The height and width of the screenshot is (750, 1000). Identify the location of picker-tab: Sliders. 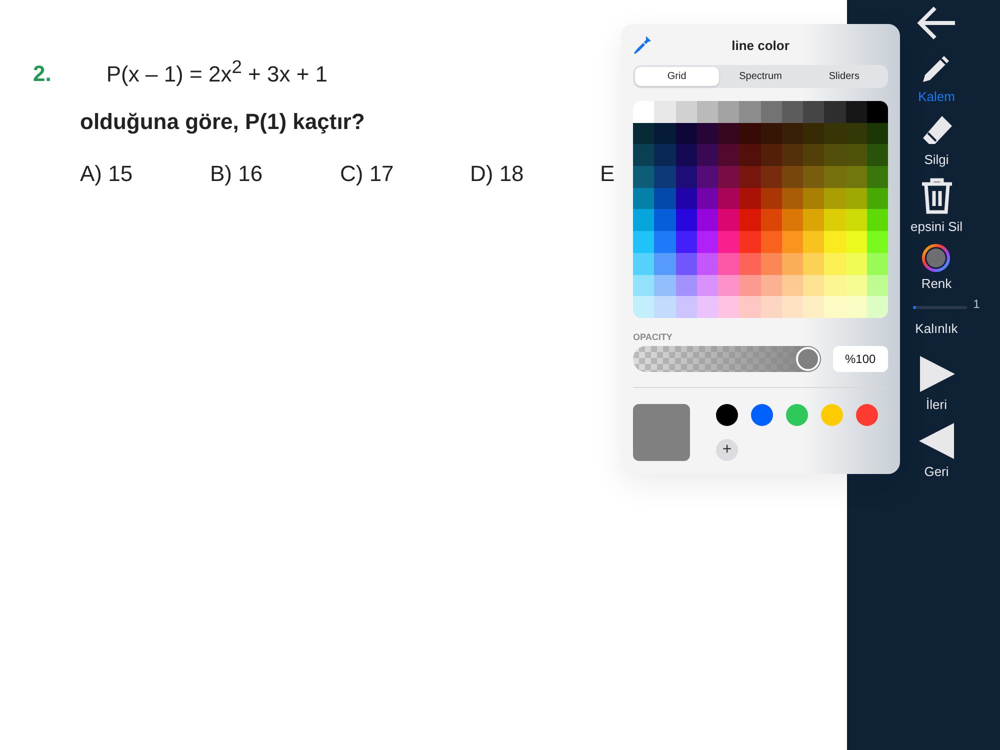
(844, 76).